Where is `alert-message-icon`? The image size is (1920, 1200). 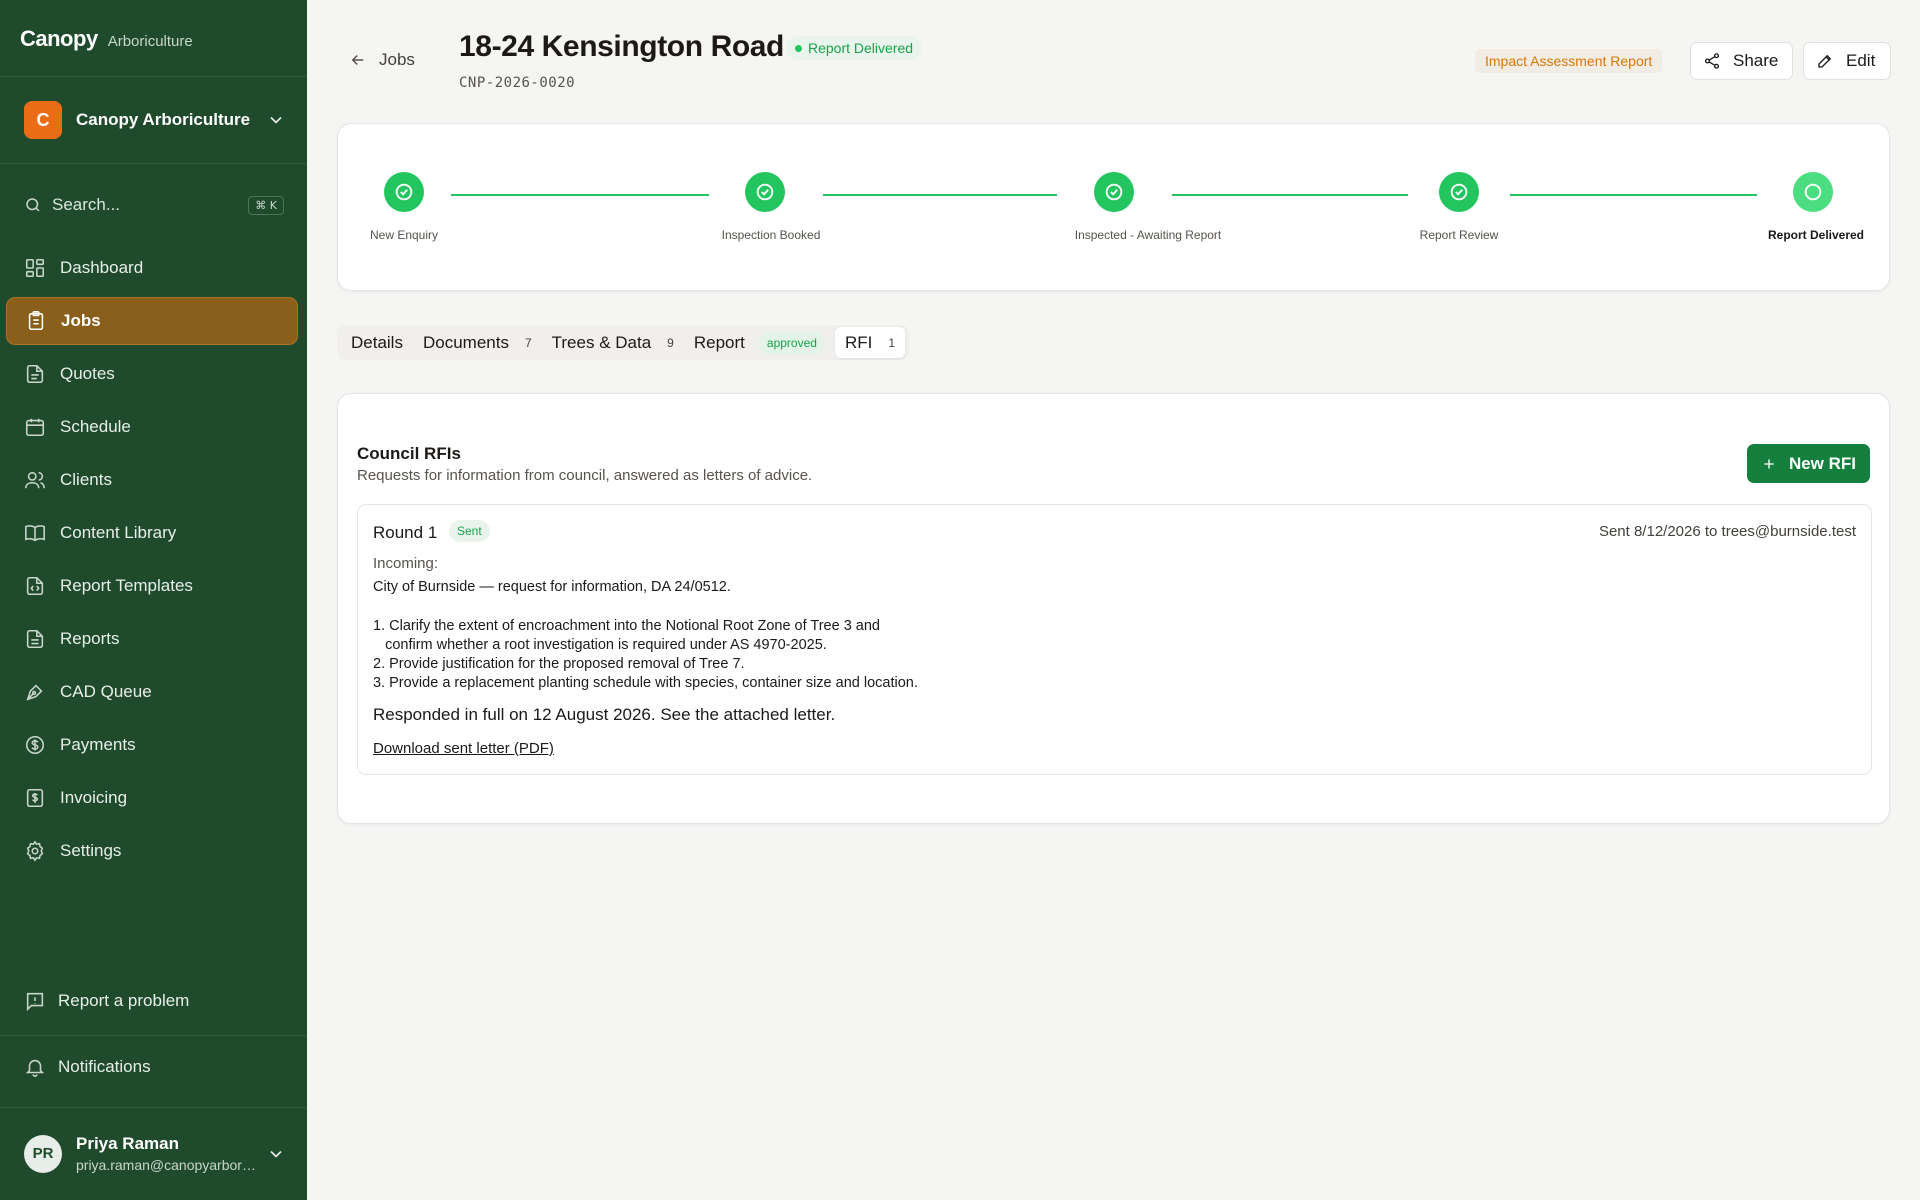
alert-message-icon is located at coordinates (35, 1001).